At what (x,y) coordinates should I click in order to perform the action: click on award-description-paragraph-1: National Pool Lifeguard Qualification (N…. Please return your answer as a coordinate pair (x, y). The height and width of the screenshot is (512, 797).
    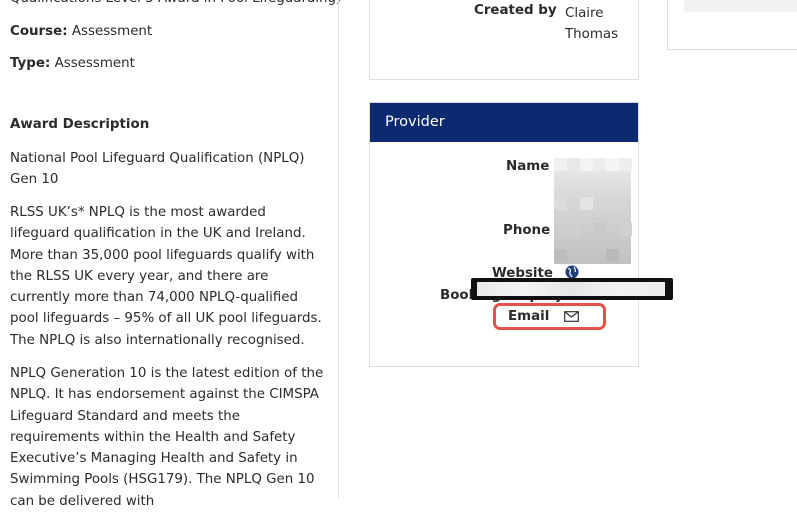
    Looking at the image, I should click on (157, 169).